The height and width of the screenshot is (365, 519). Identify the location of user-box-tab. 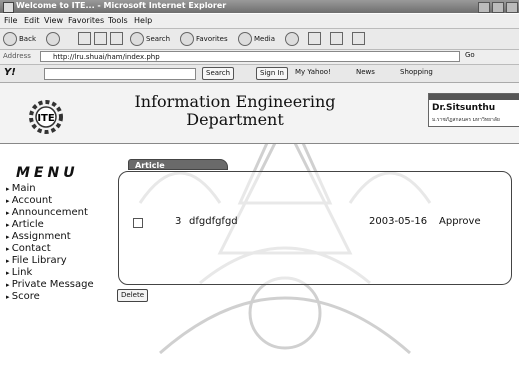
(474, 97).